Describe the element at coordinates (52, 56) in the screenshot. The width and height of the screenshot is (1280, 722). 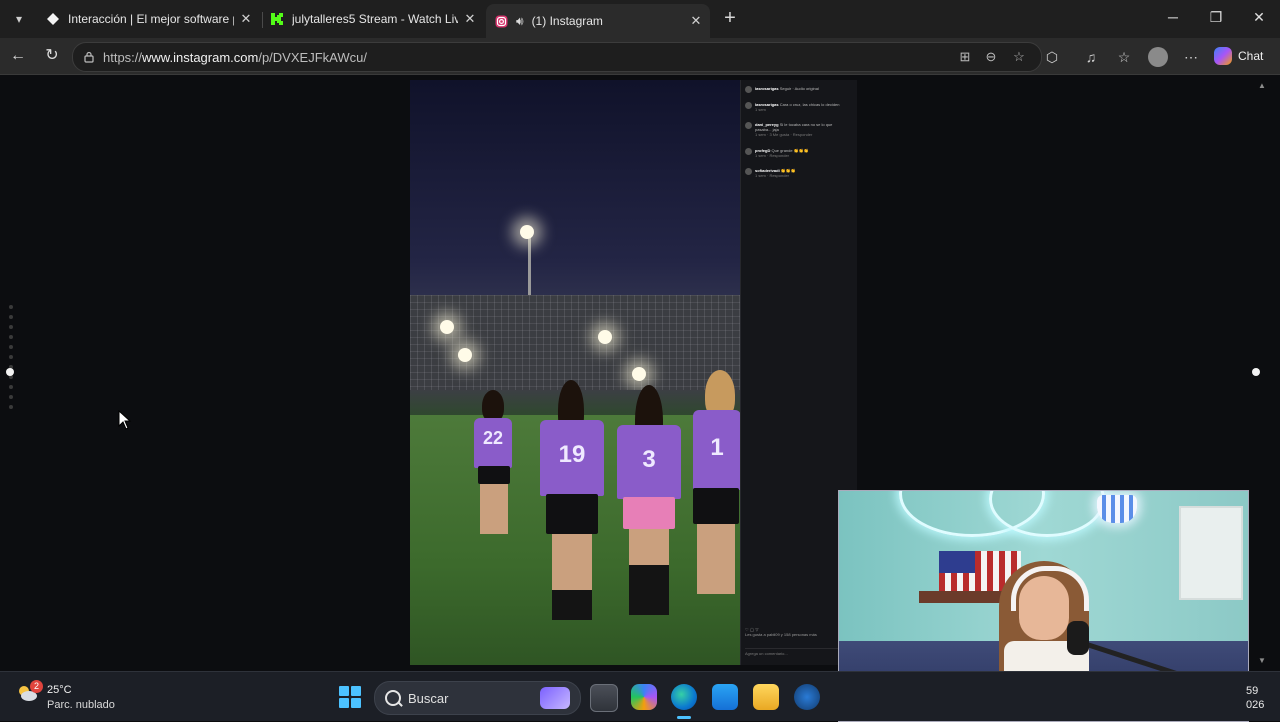
I see `reload-icon: ↻` at that location.